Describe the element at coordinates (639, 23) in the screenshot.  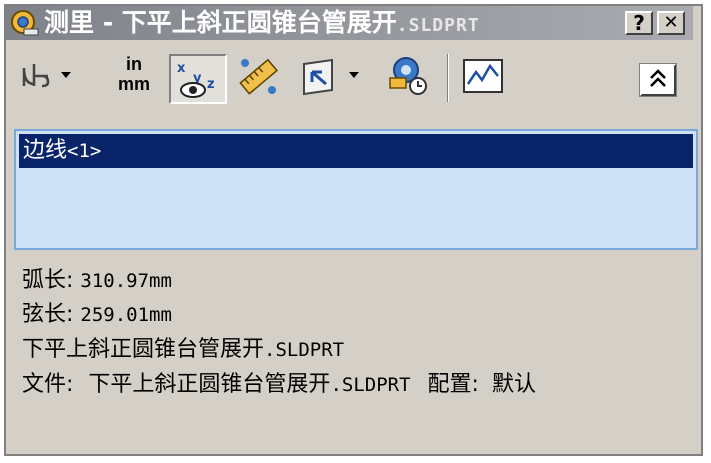
I see `help-button: ?` at that location.